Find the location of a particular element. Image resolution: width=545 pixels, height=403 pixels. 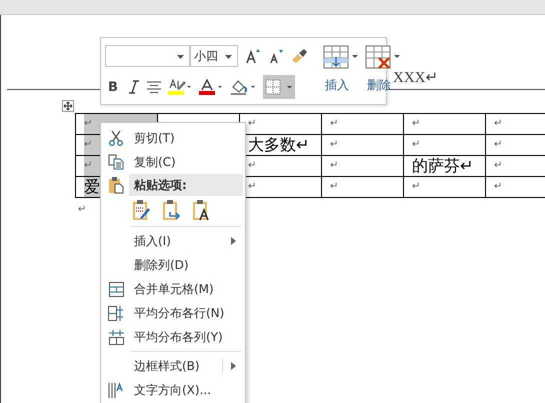

copy-icon is located at coordinates (116, 162).